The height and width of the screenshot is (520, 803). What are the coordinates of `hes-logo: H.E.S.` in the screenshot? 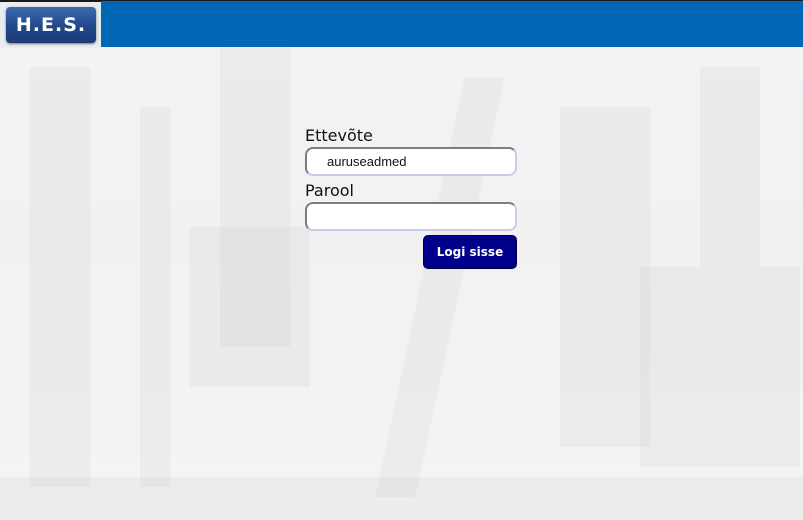 It's located at (51, 25).